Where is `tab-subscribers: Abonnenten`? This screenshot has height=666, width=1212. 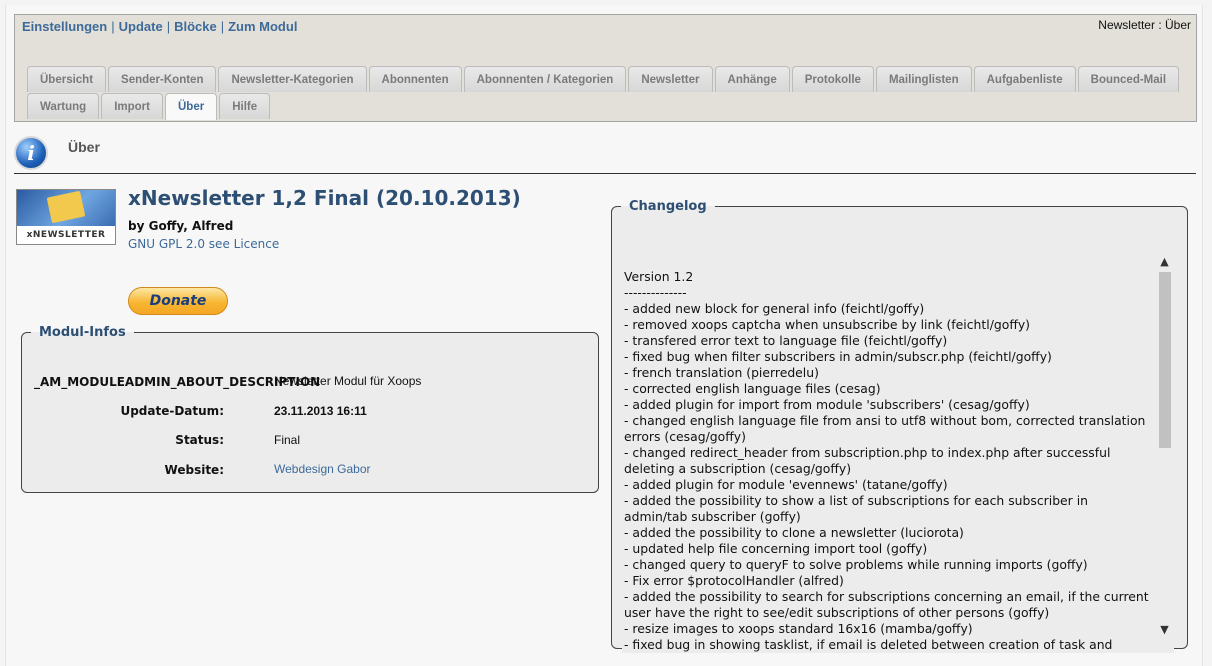 tab-subscribers: Abonnenten is located at coordinates (415, 79).